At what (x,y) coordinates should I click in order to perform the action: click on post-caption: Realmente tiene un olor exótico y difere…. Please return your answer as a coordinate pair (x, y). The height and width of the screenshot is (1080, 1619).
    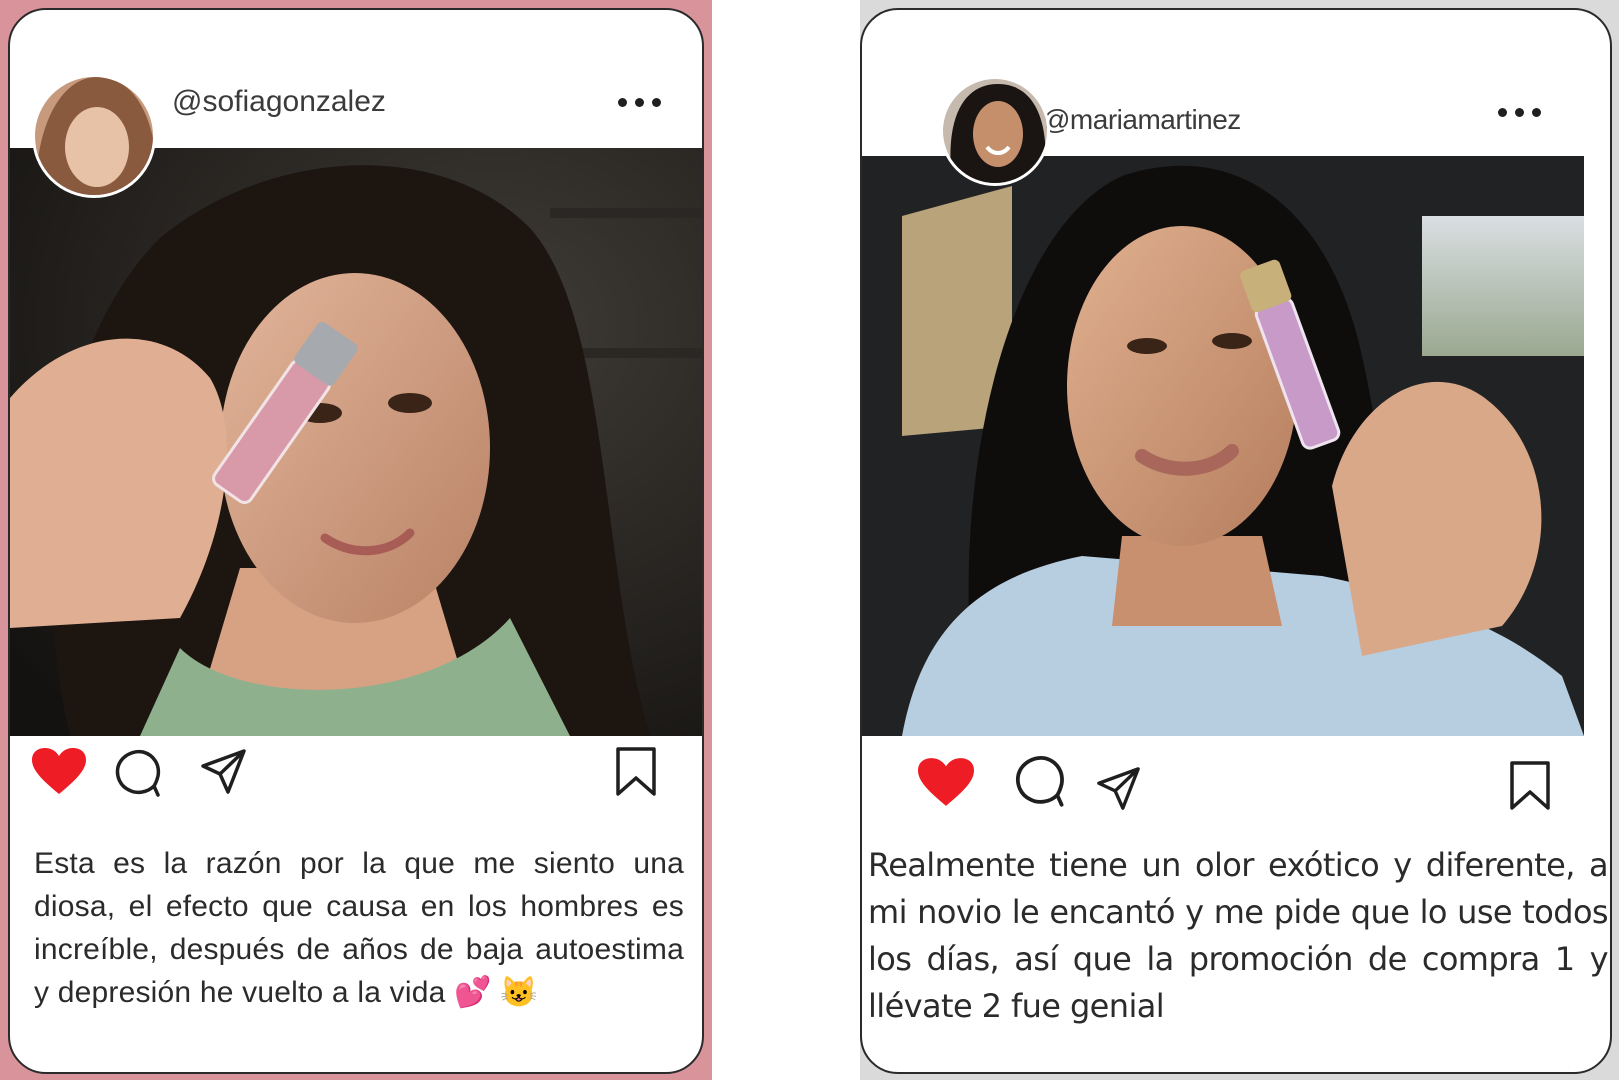
    Looking at the image, I should click on (1238, 935).